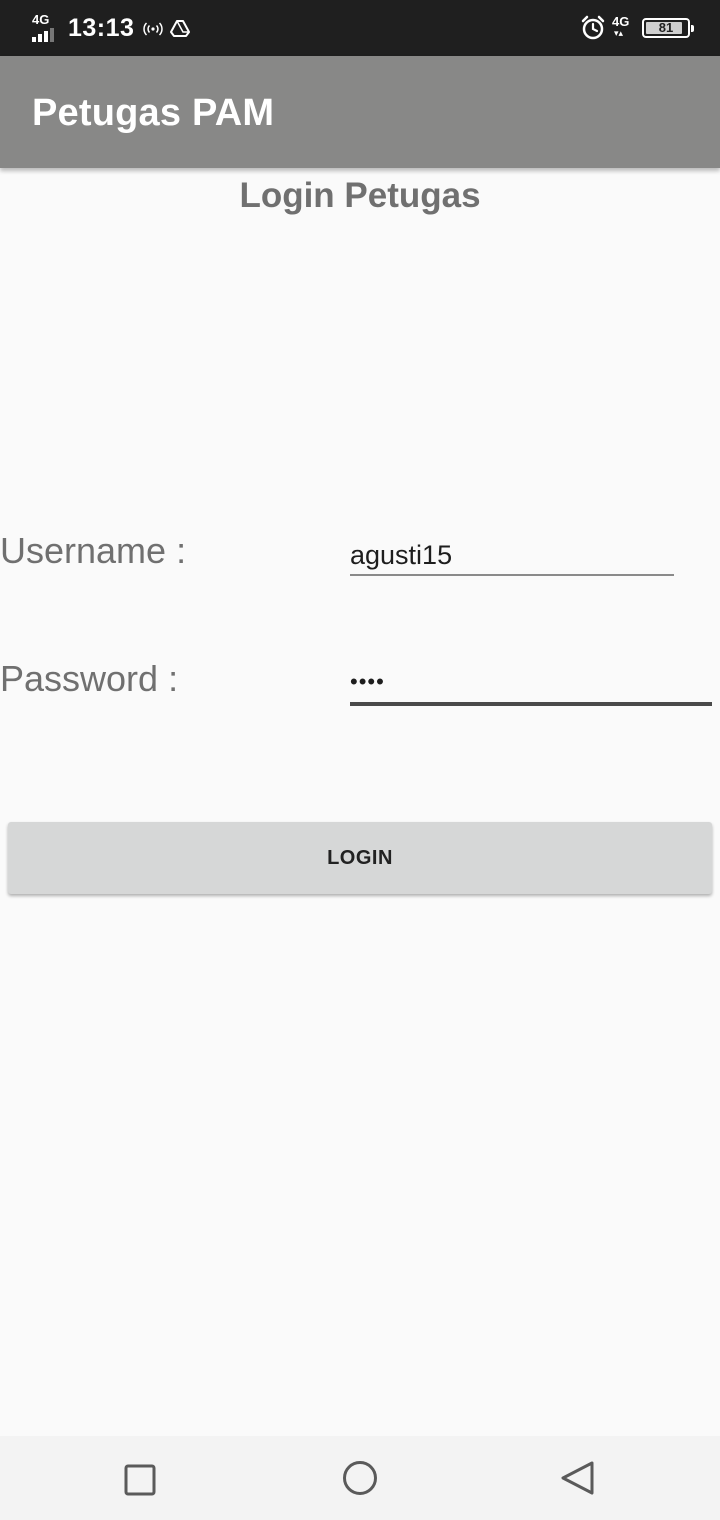  Describe the element at coordinates (89, 678) in the screenshot. I see `password-label: Password :` at that location.